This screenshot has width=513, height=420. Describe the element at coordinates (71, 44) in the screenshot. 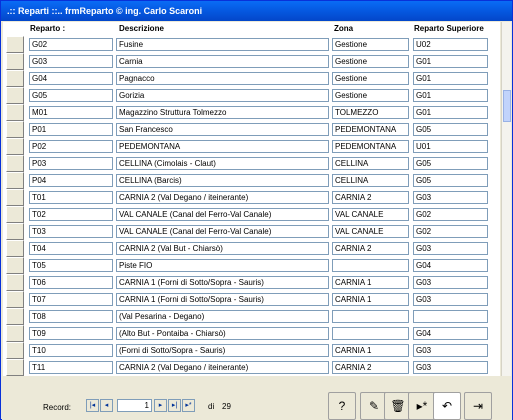

I see `reparto-field: G02` at that location.